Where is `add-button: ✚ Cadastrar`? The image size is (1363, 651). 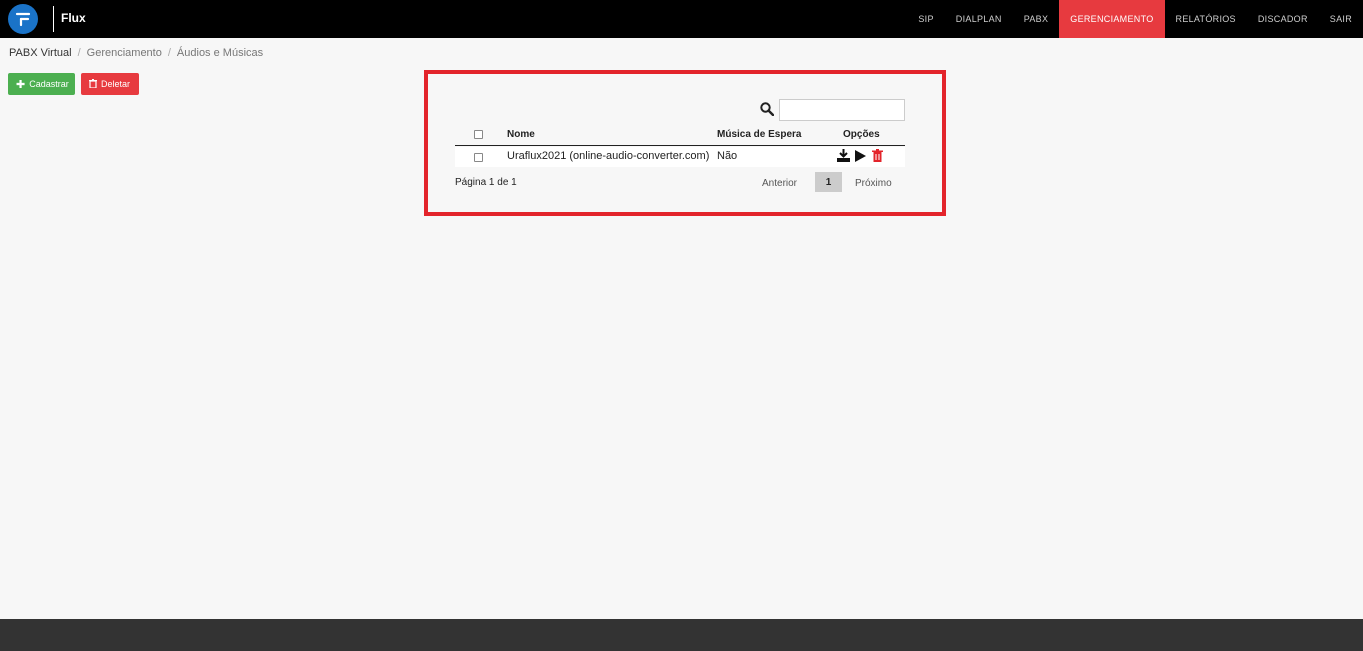 add-button: ✚ Cadastrar is located at coordinates (41, 84).